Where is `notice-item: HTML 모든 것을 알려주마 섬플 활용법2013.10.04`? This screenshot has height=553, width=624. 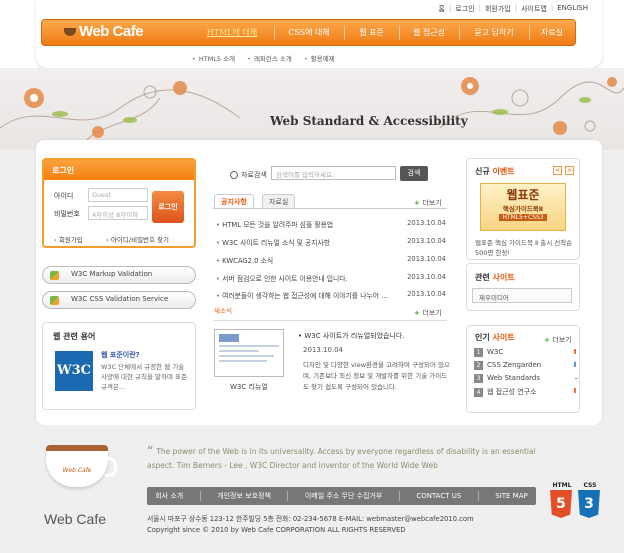
notice-item: HTML 모든 것을 알려주마 섬플 활용법2013.10.04 is located at coordinates (331, 224).